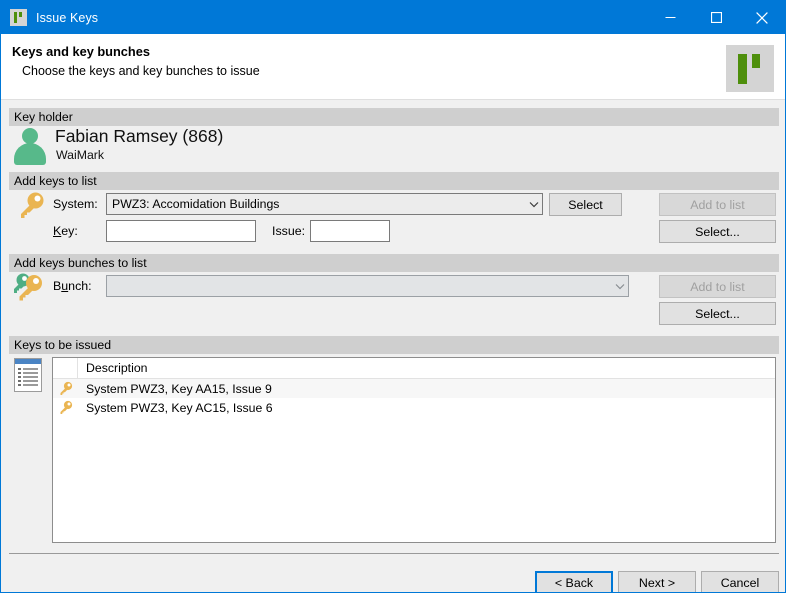  I want to click on group-title-keys-to-be-issued: Keys to be issued, so click(63, 345).